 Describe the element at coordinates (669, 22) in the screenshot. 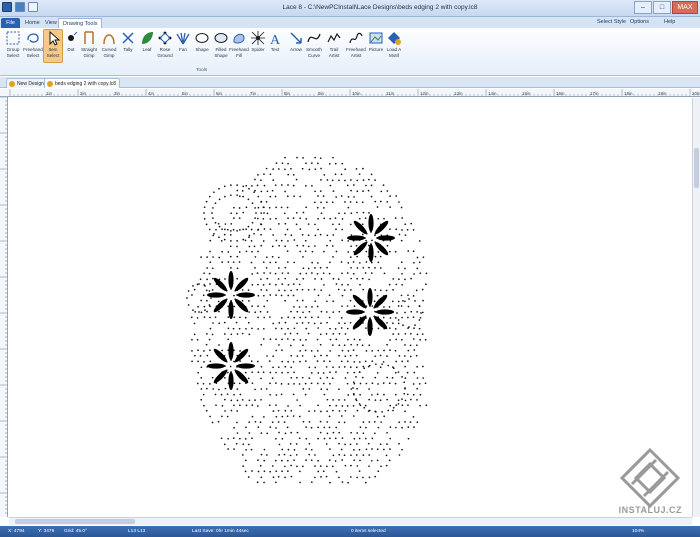

I see `help-button: Help` at that location.